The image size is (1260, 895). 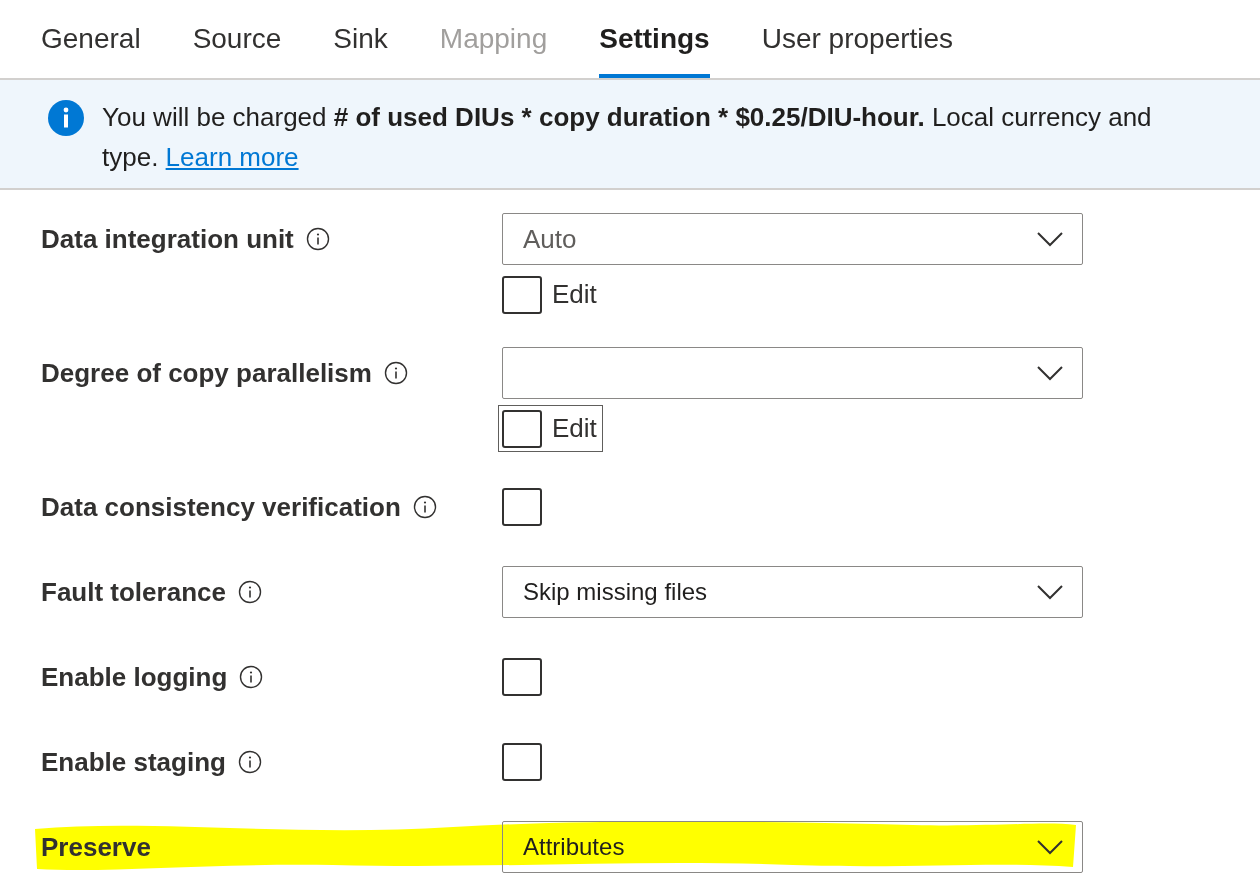 I want to click on dropdown, so click(x=792, y=373).